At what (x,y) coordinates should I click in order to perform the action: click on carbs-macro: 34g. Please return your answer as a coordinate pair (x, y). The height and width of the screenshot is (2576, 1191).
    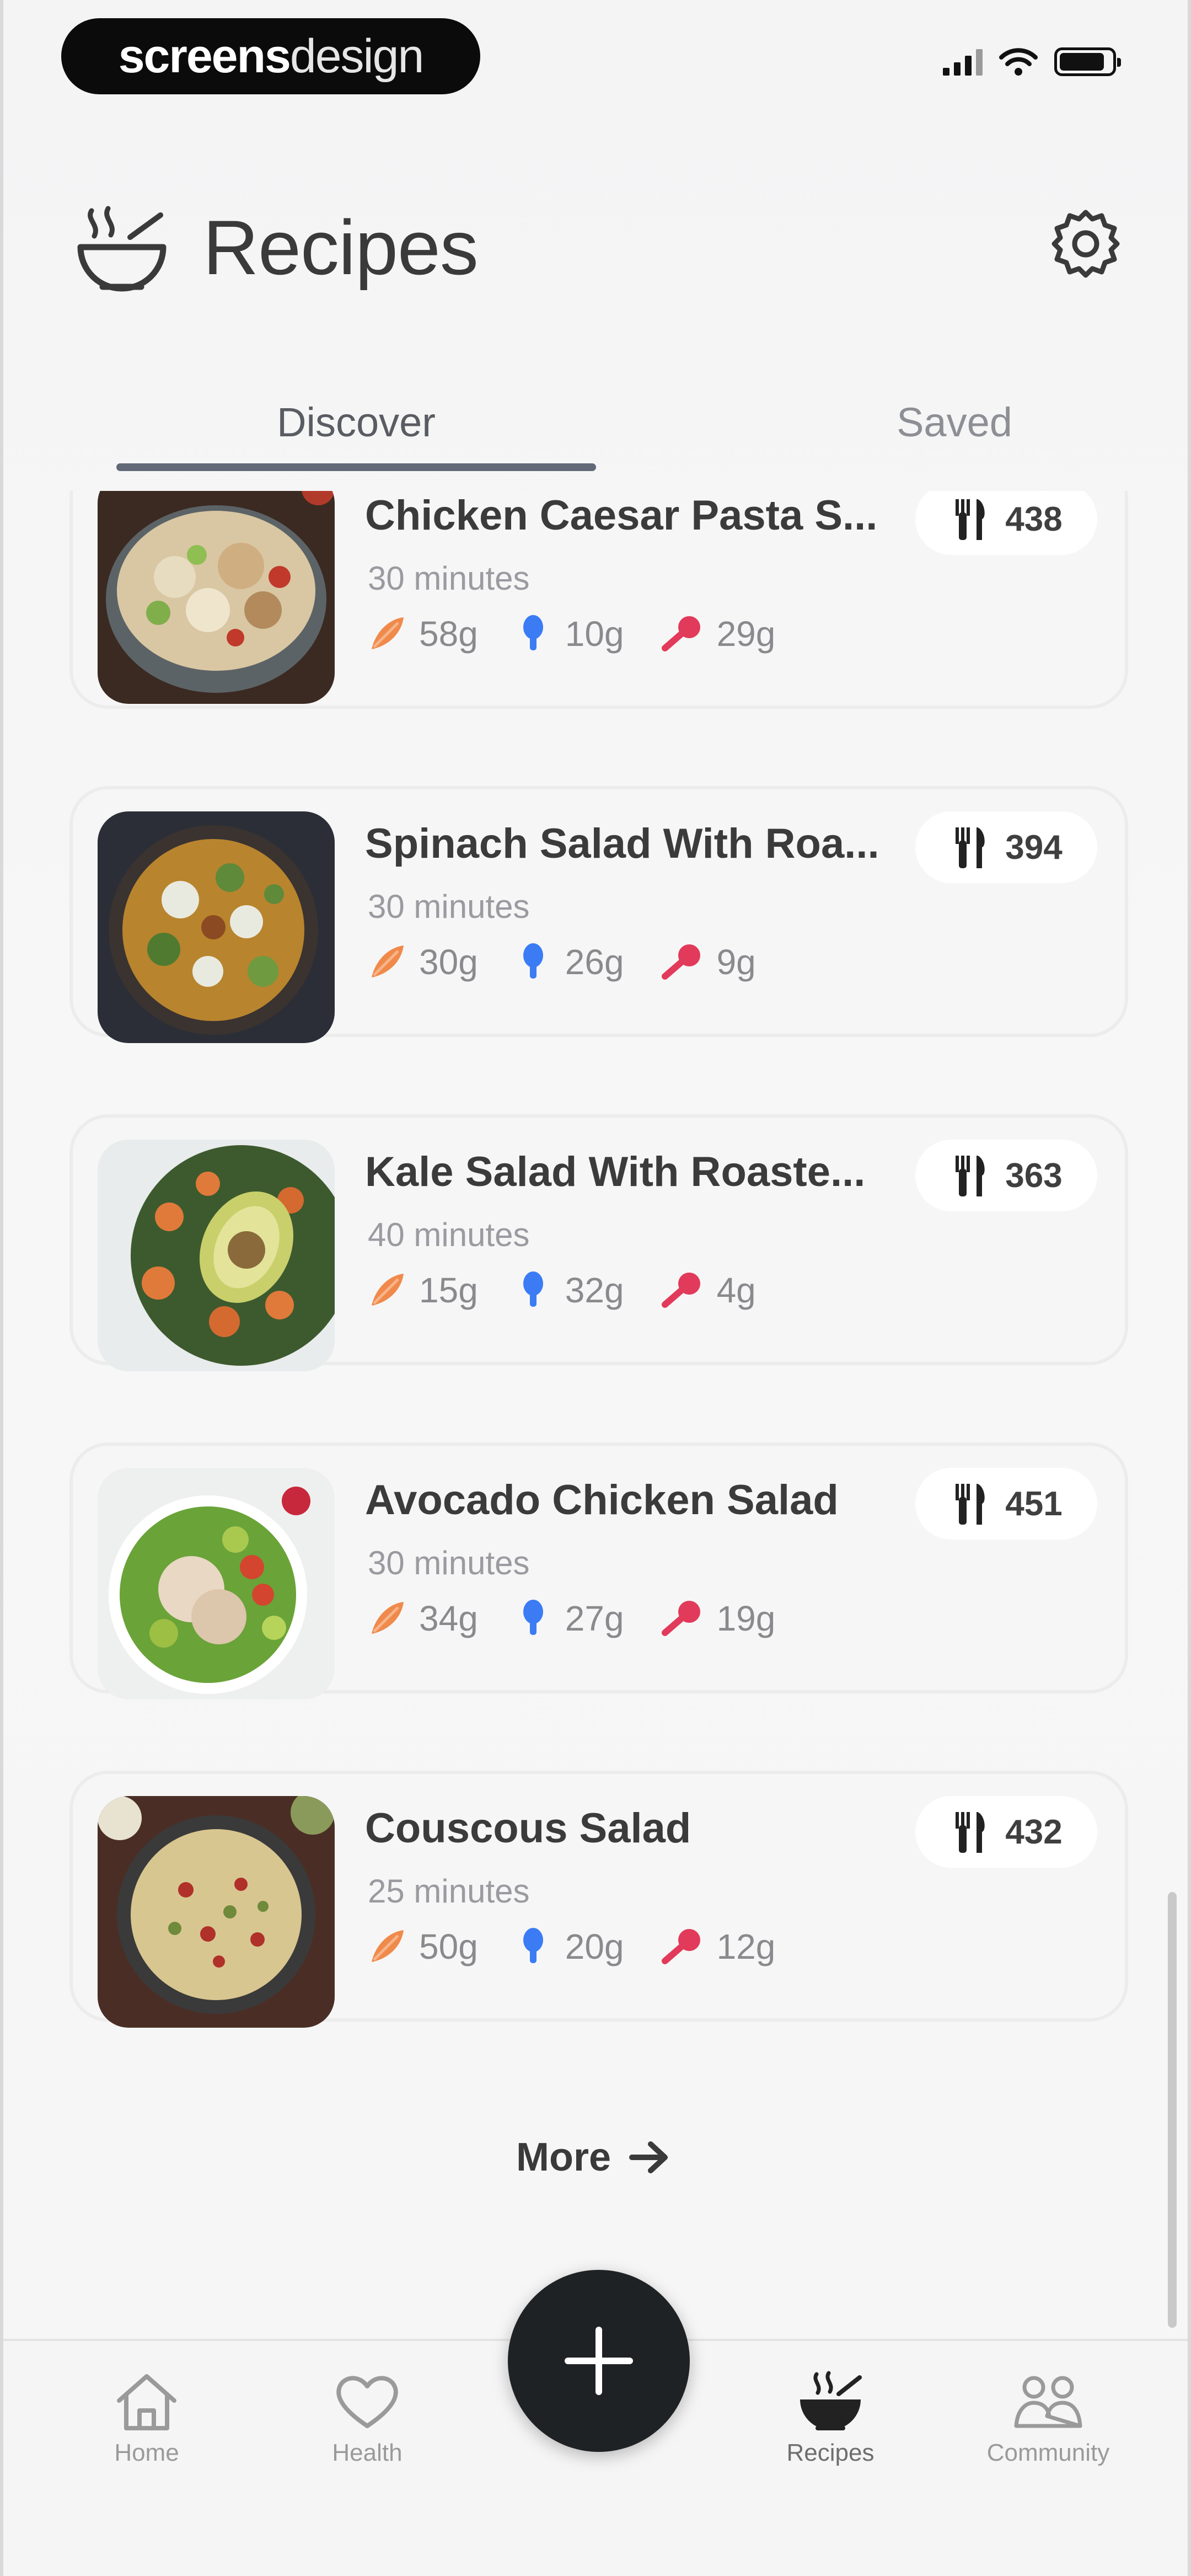
    Looking at the image, I should click on (421, 1618).